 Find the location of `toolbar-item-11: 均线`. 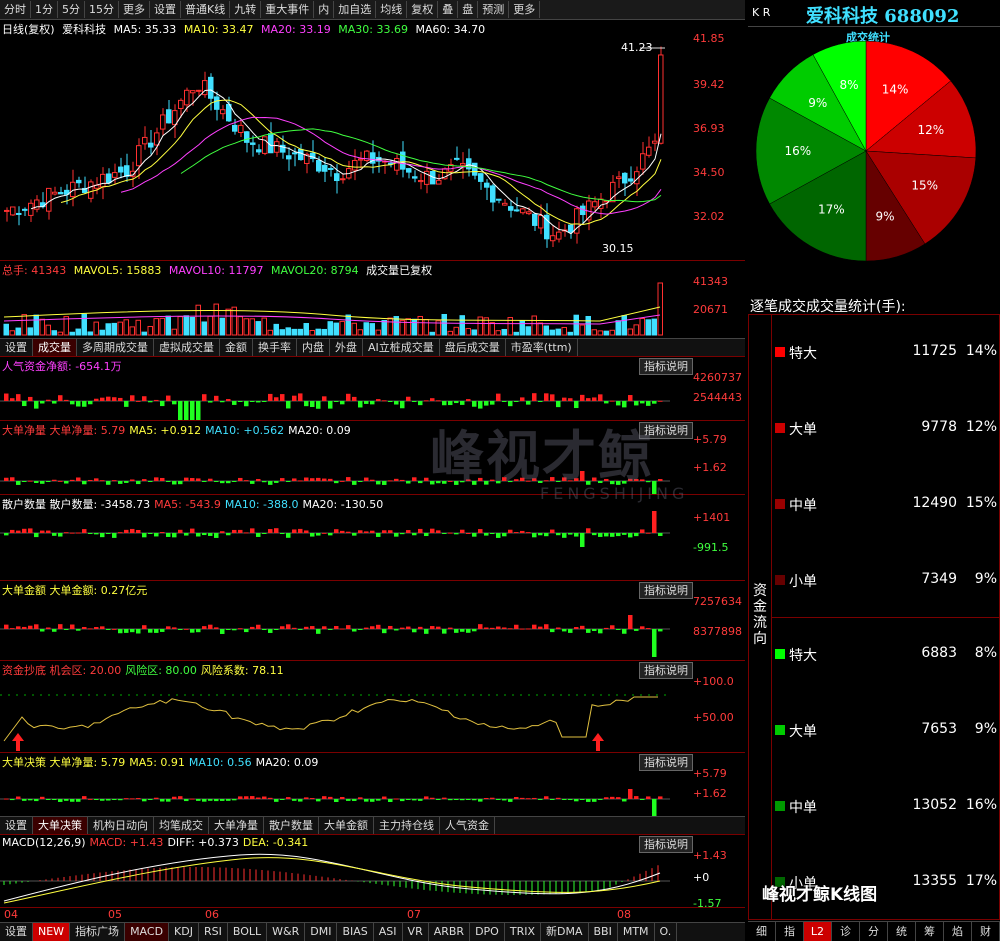

toolbar-item-11: 均线 is located at coordinates (392, 9).